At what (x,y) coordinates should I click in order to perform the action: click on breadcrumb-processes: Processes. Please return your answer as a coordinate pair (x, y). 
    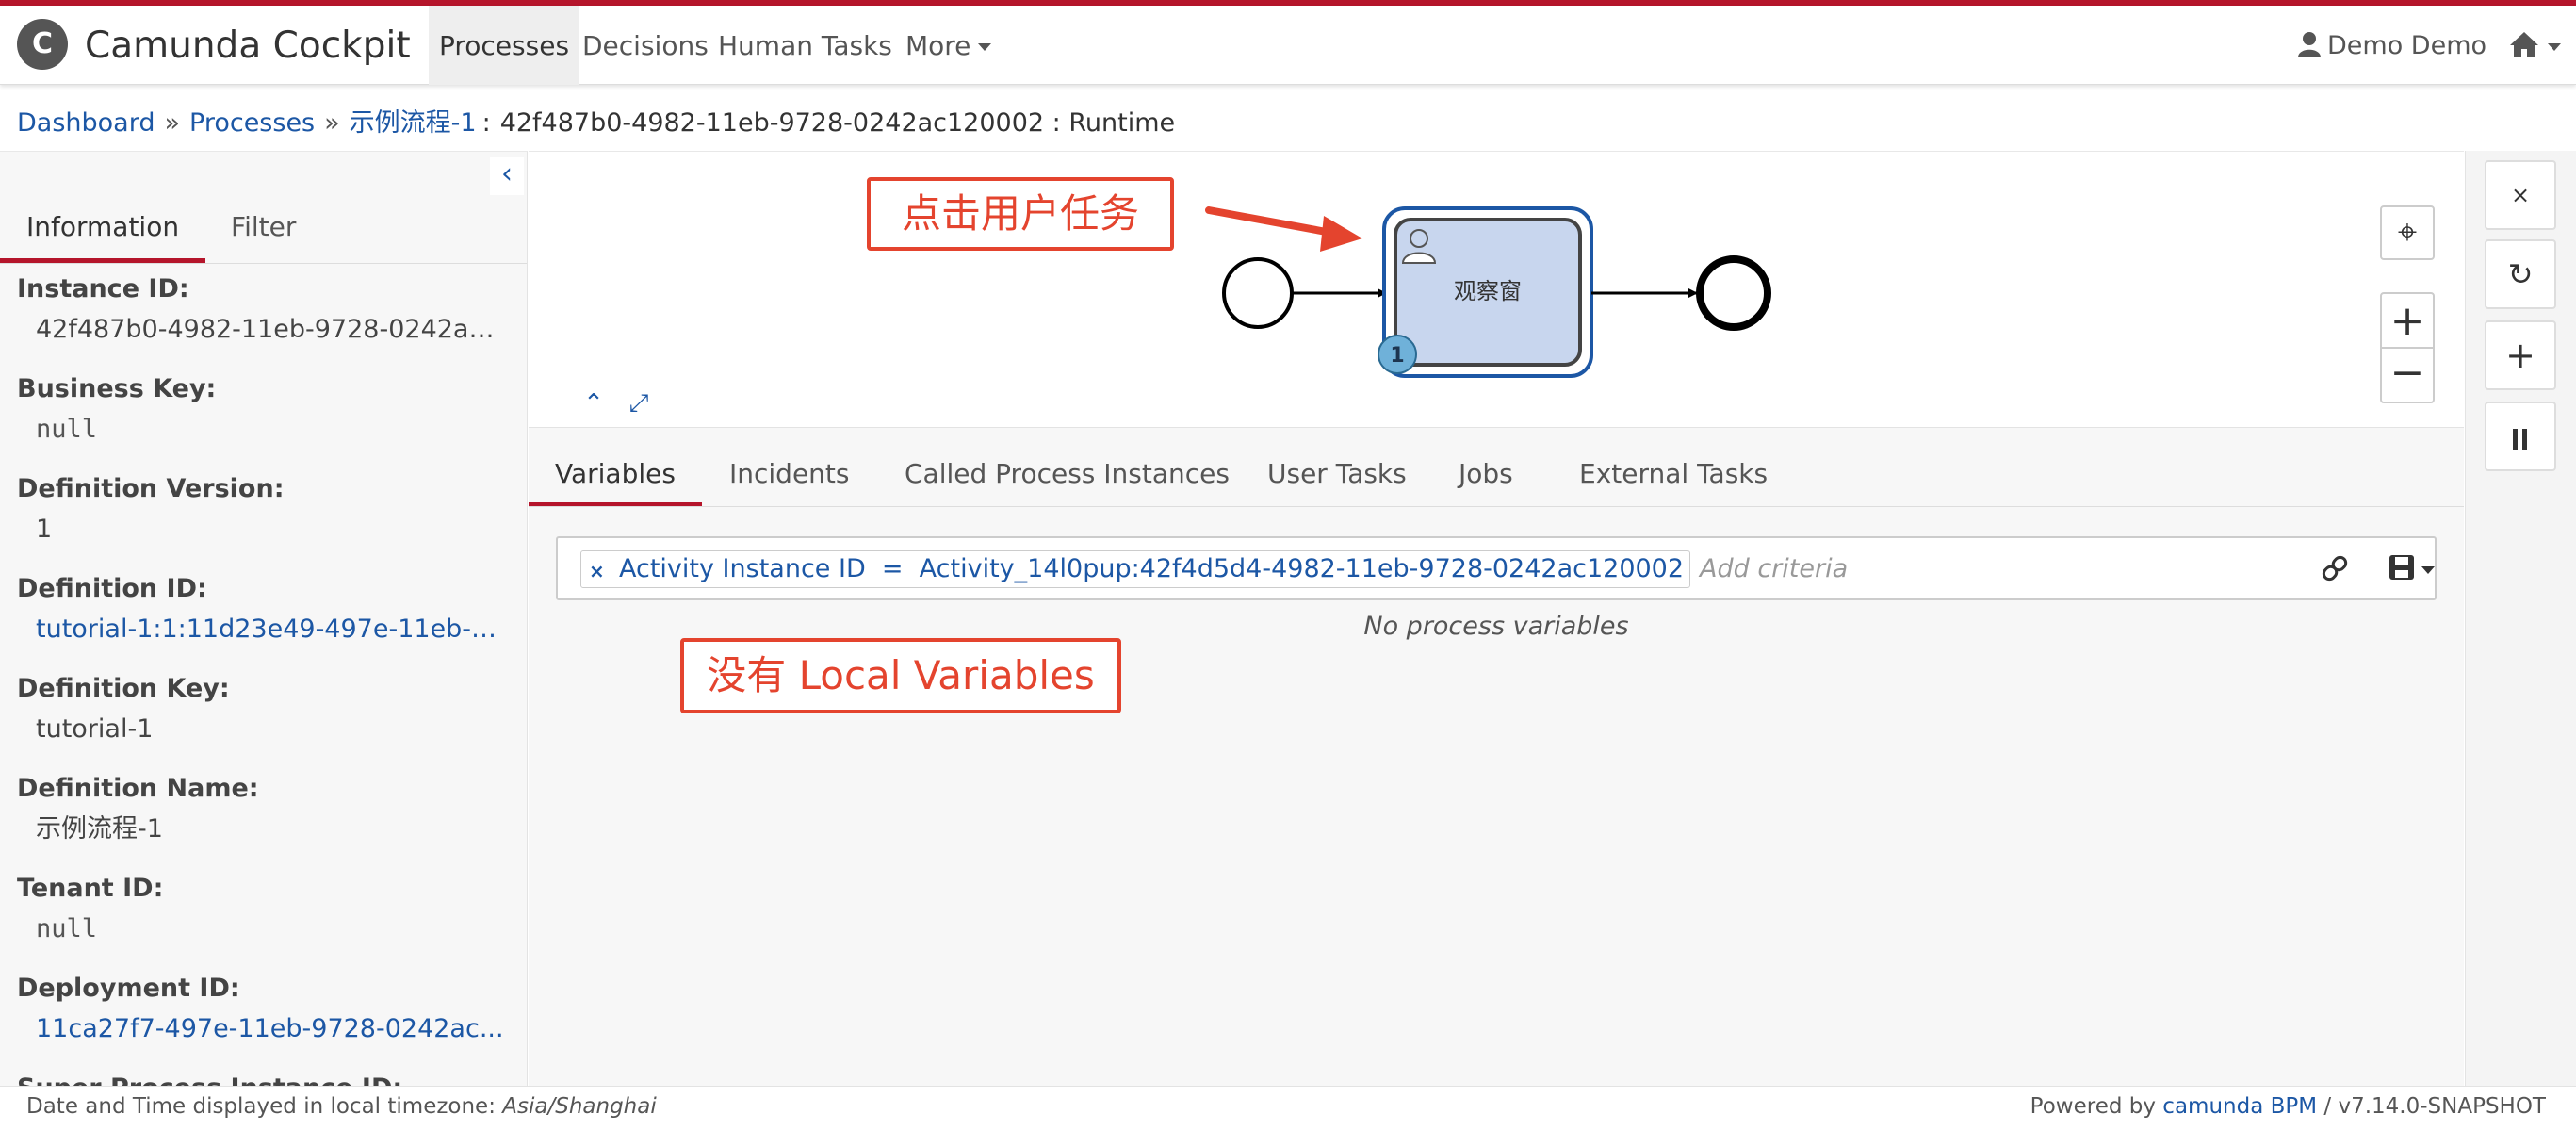
    Looking at the image, I should click on (252, 123).